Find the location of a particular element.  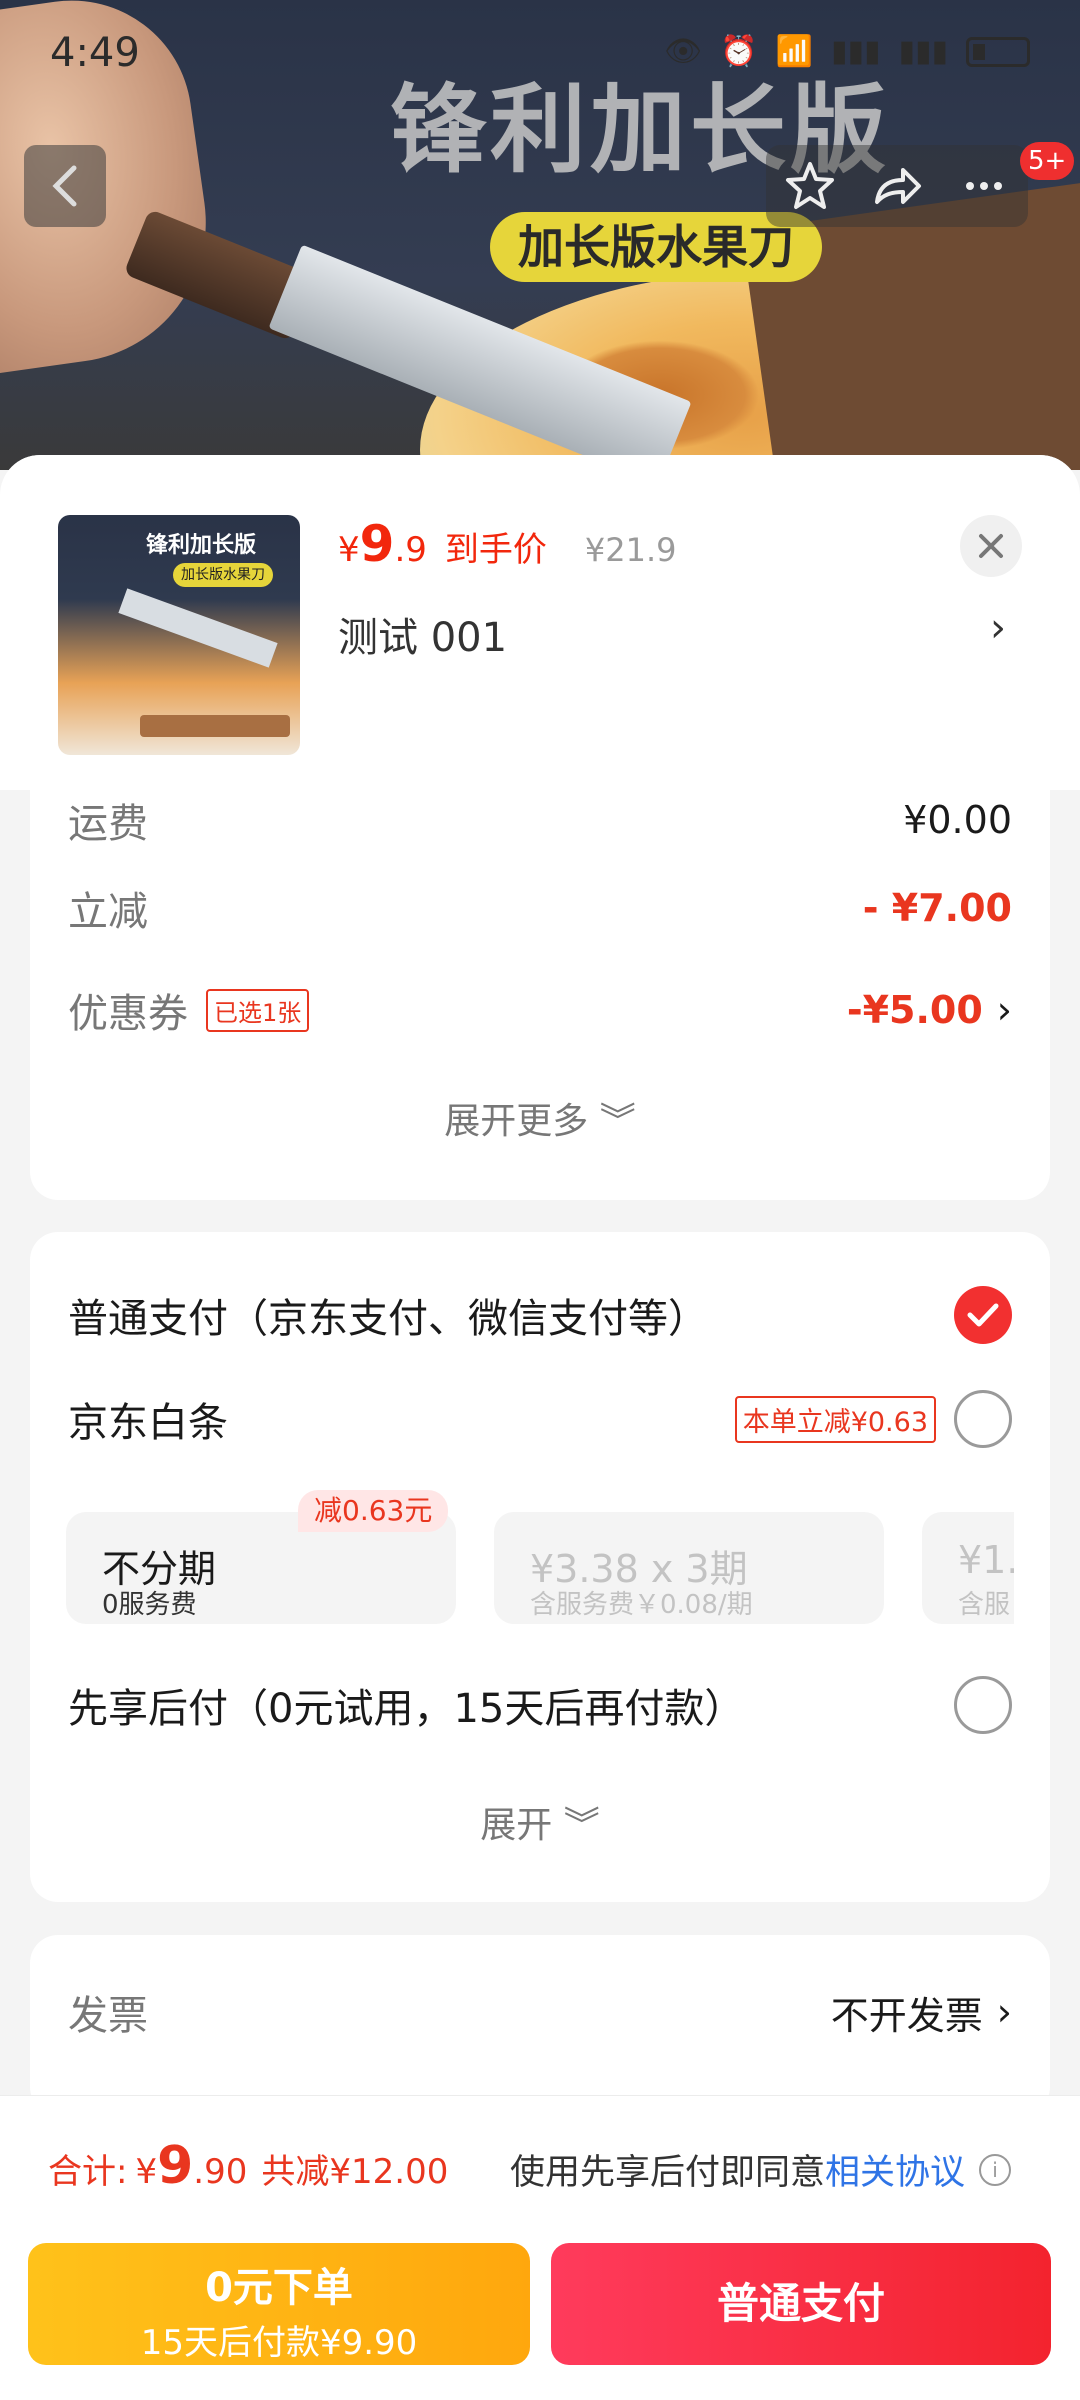

thumb-subtitle: 加长版水果刀 is located at coordinates (223, 575).